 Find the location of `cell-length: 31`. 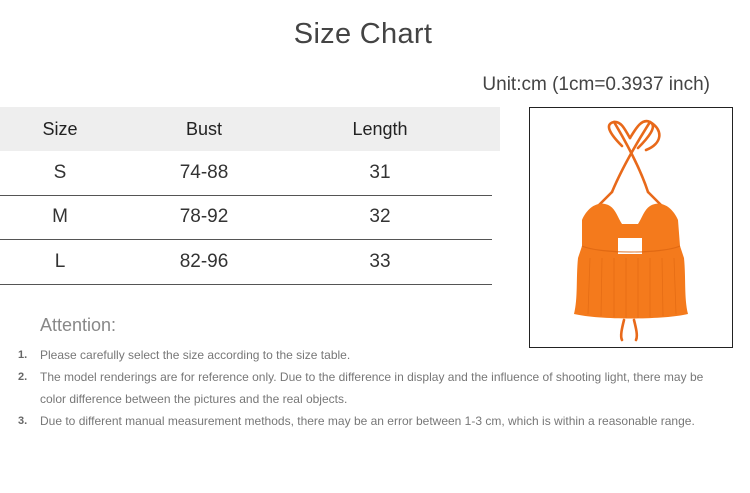

cell-length: 31 is located at coordinates (380, 172).